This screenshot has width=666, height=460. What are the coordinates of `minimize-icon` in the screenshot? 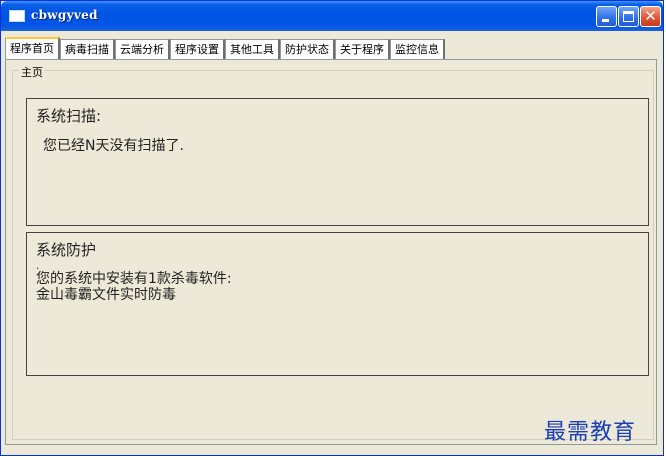 It's located at (605, 20).